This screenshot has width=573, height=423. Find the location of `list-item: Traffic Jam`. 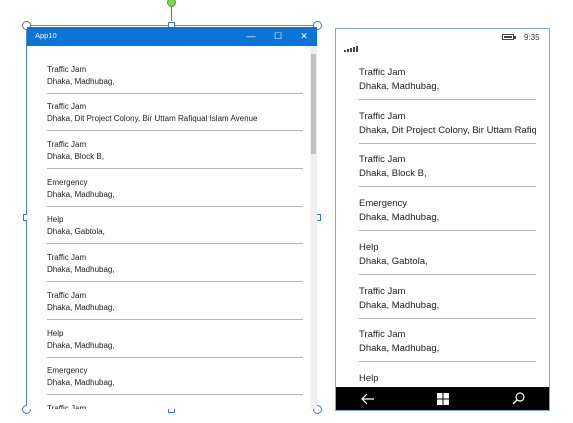

list-item: Traffic Jam is located at coordinates (175, 406).